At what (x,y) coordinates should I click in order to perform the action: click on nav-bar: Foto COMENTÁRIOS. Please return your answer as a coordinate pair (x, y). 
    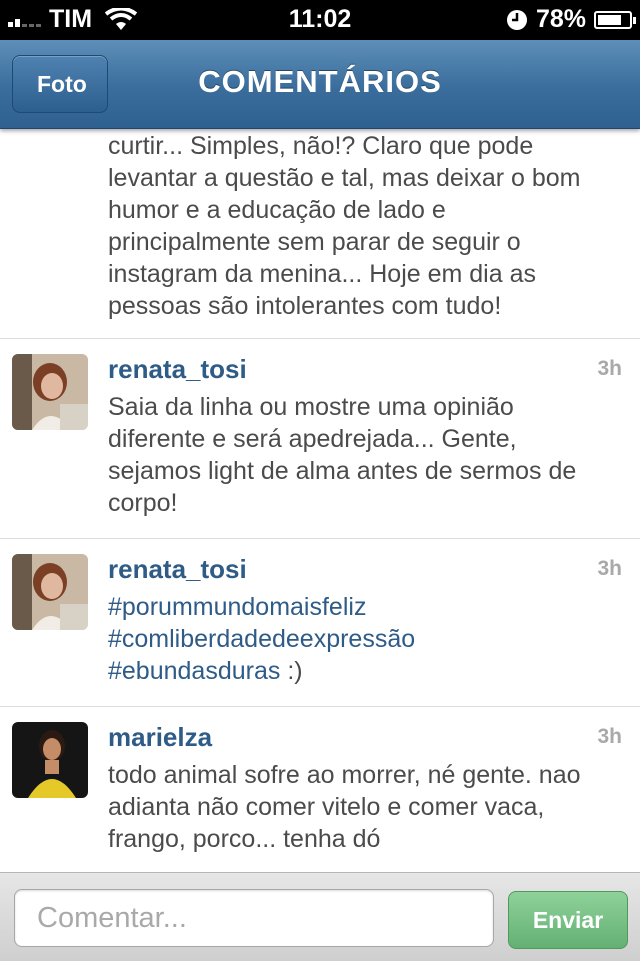
    Looking at the image, I should click on (320, 84).